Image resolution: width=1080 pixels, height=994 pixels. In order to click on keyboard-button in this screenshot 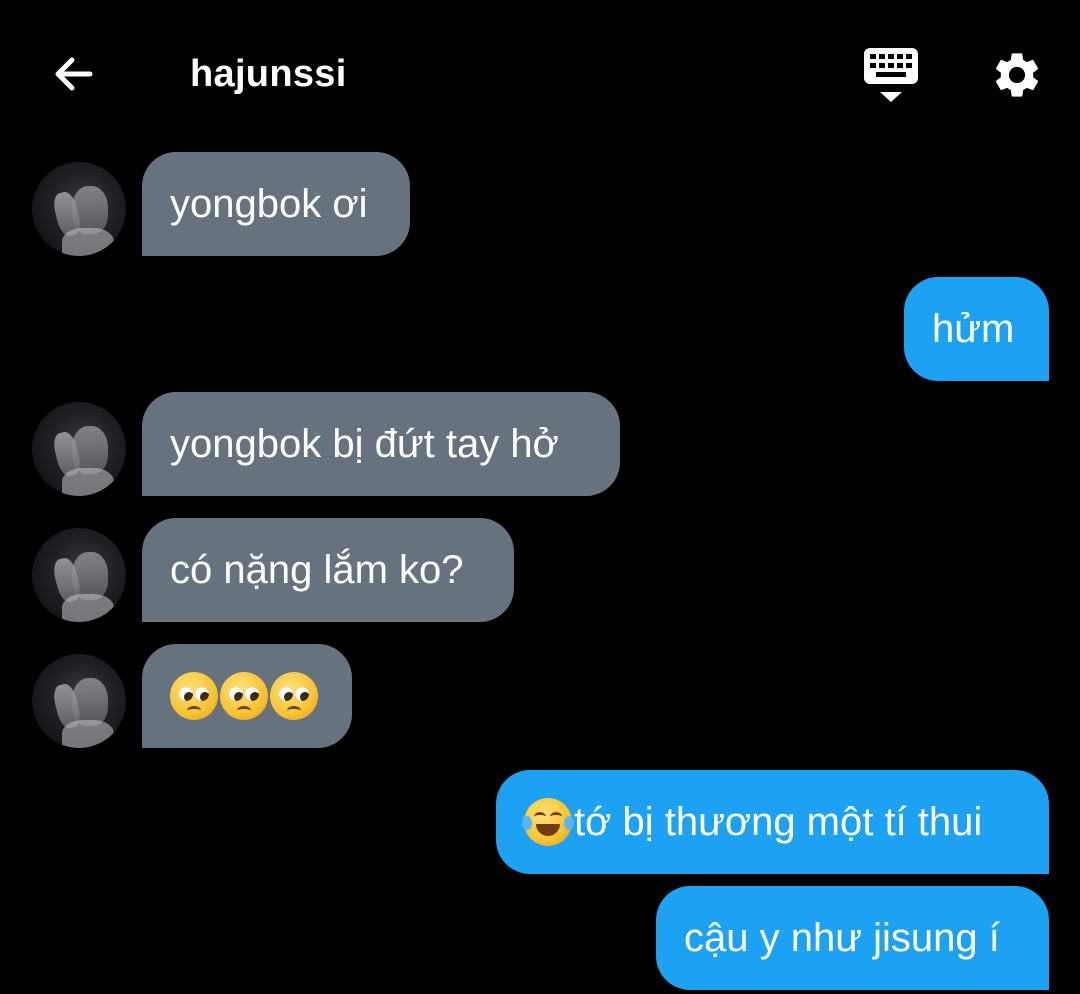, I will do `click(891, 75)`.